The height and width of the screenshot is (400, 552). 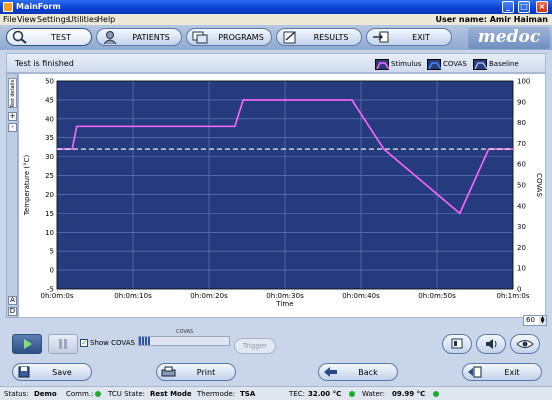 I want to click on tcu-state-value: Rest Mode, so click(x=171, y=394).